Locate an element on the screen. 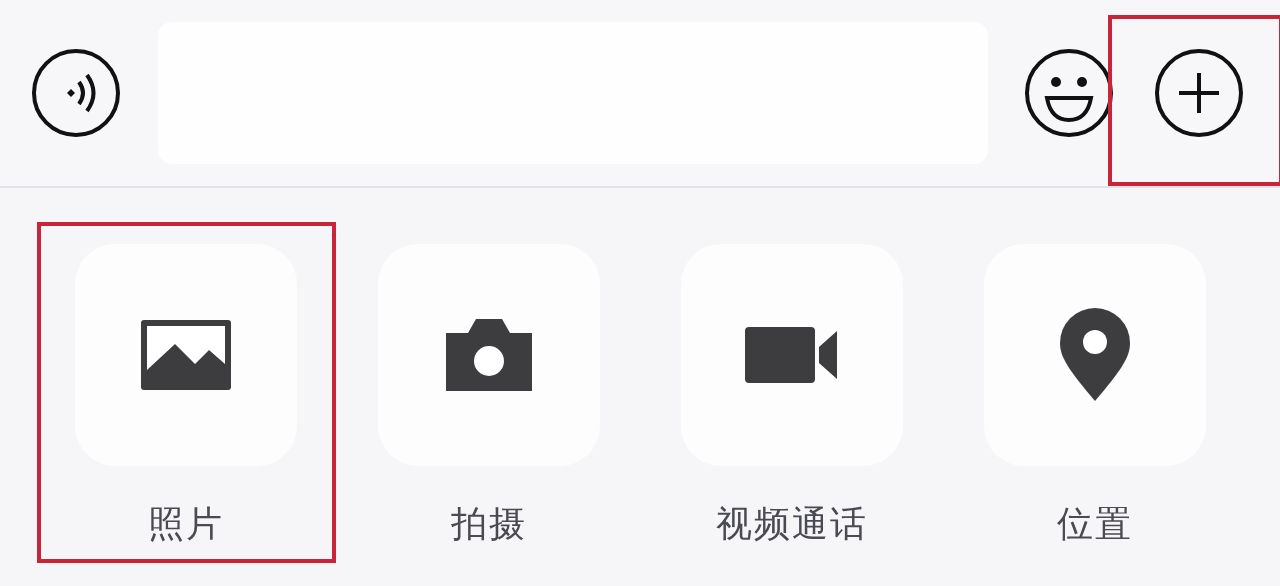 The width and height of the screenshot is (1280, 586). voice-icon is located at coordinates (76, 93).